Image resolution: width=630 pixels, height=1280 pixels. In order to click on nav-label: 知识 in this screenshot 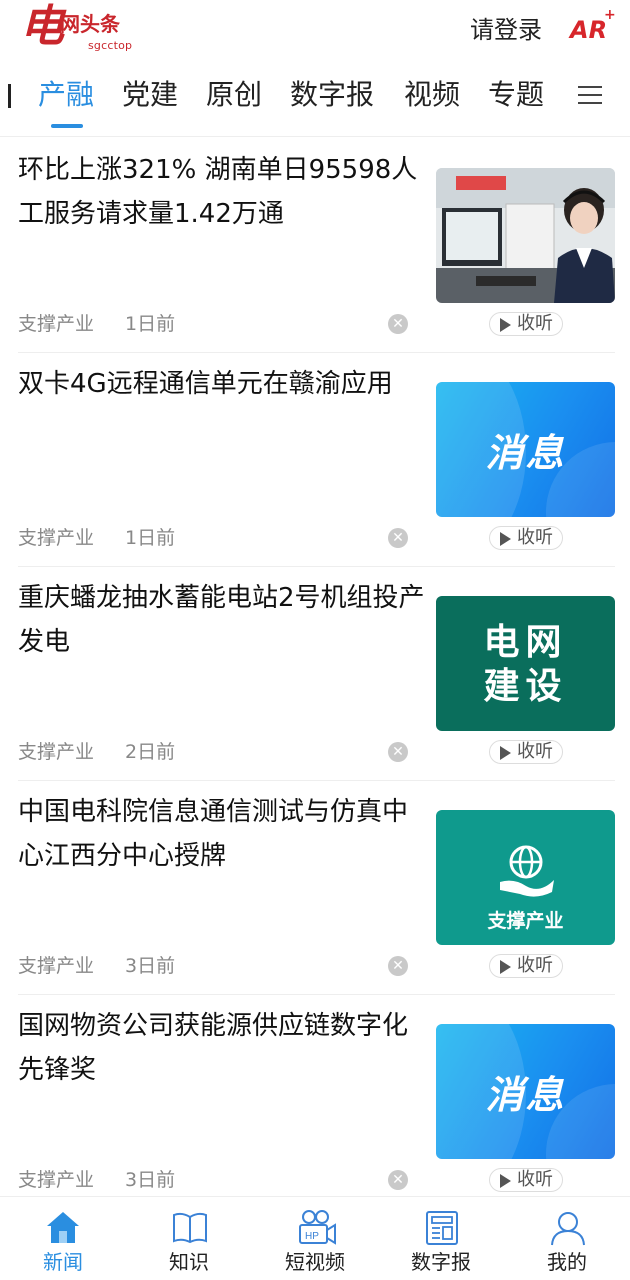, I will do `click(189, 1262)`.